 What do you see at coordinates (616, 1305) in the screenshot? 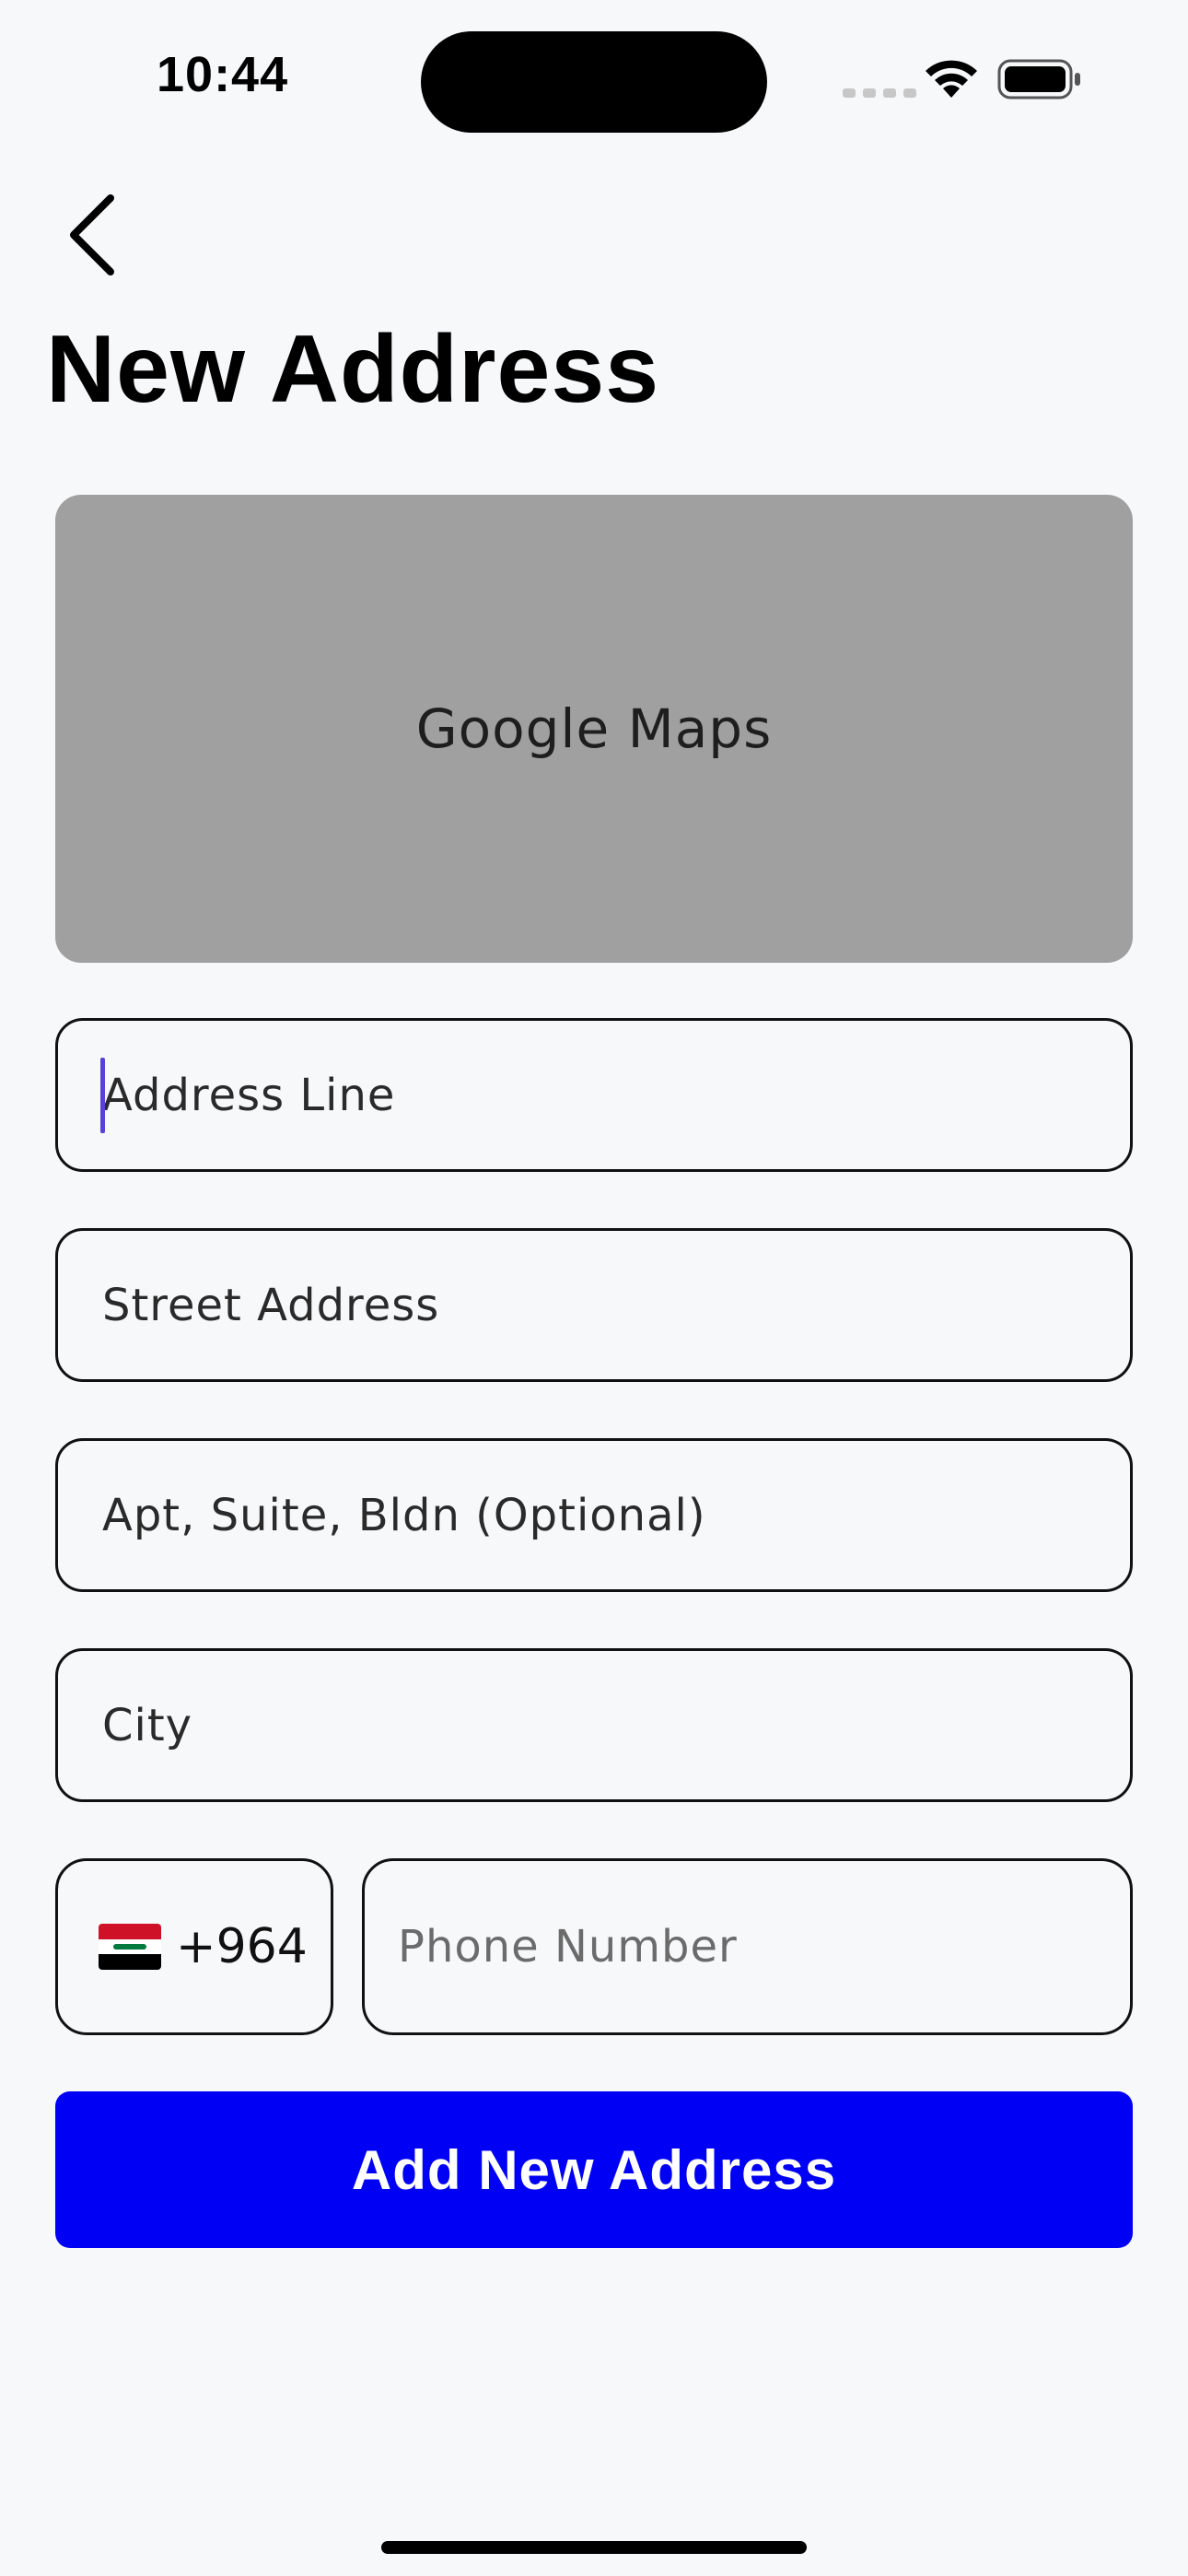
I see `street-address-input` at bounding box center [616, 1305].